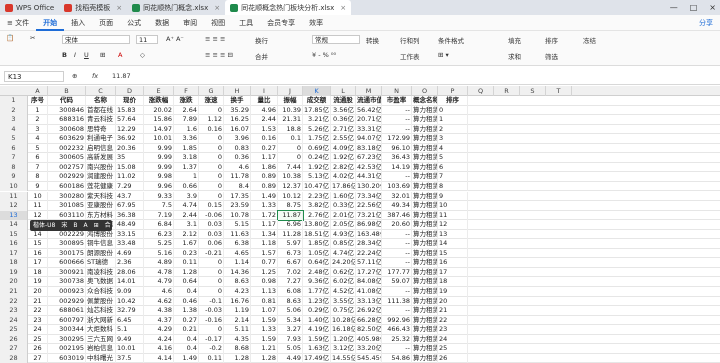  I want to click on share-button: 分享, so click(706, 23).